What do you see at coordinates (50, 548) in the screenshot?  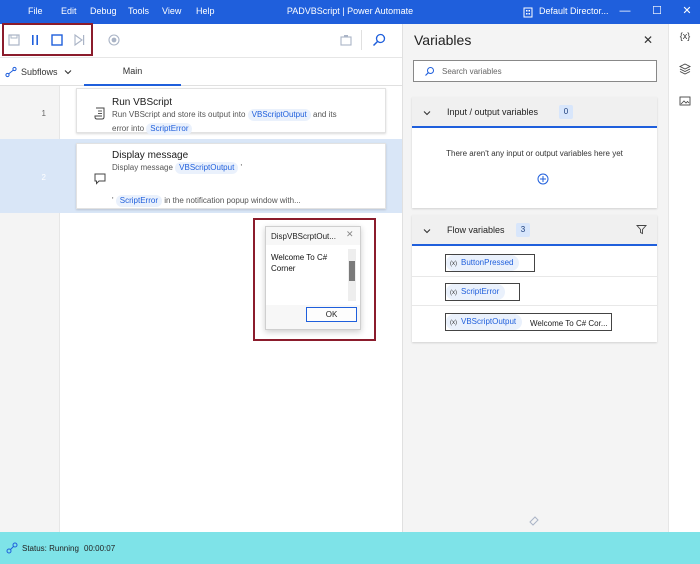 I see `status-text: Status: Running` at bounding box center [50, 548].